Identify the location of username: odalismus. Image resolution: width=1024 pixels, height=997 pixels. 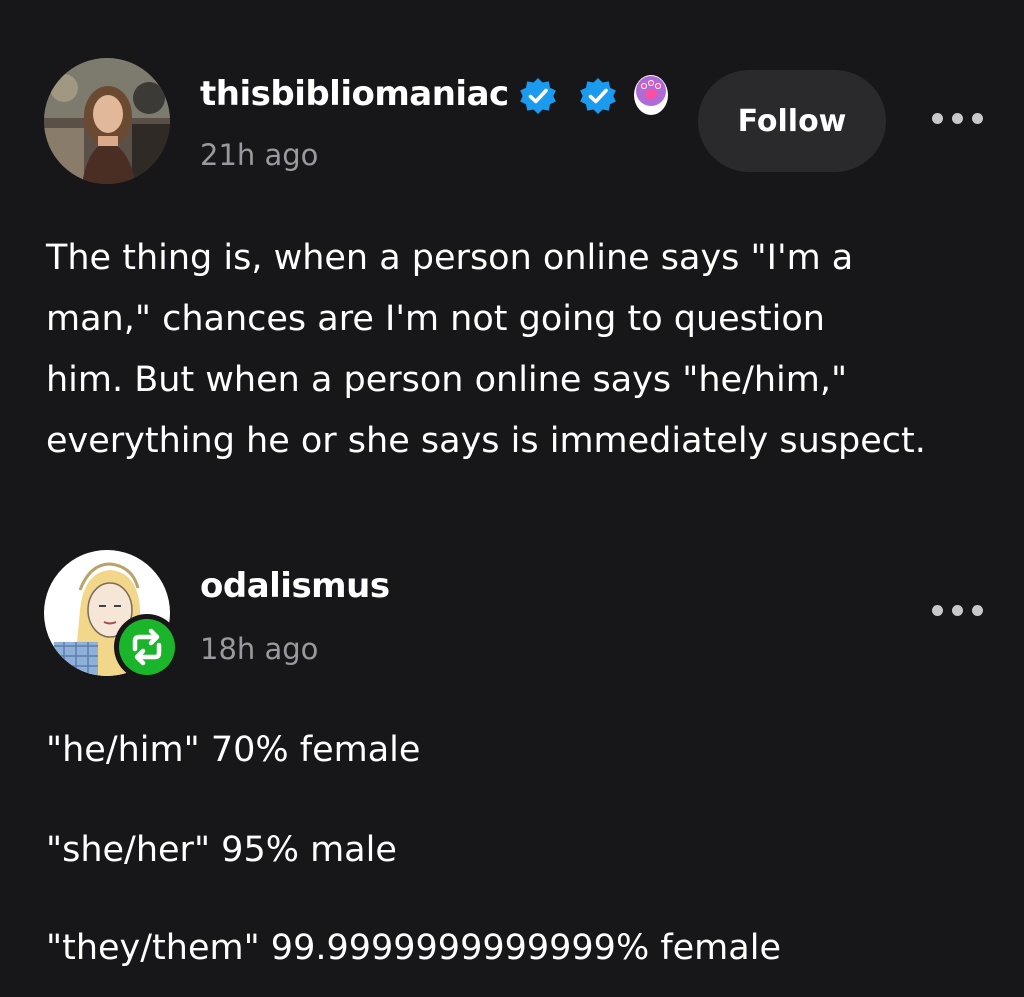
(295, 586).